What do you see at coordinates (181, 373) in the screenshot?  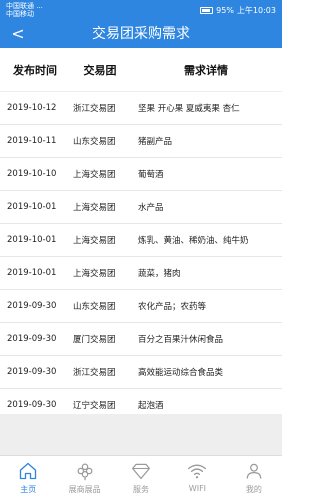 I see `row-detail: 高效能运动综合食品类` at bounding box center [181, 373].